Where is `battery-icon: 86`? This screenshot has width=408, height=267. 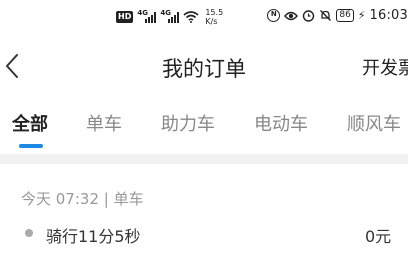 battery-icon: 86 is located at coordinates (345, 15).